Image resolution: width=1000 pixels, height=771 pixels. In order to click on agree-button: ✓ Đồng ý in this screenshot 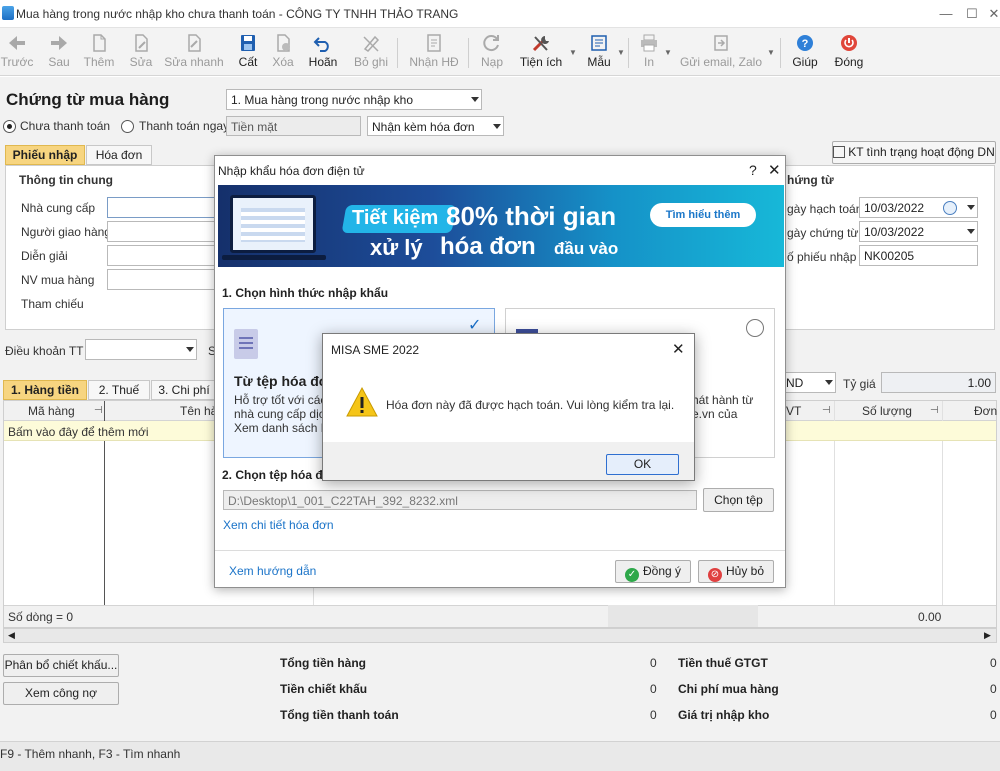, I will do `click(653, 571)`.